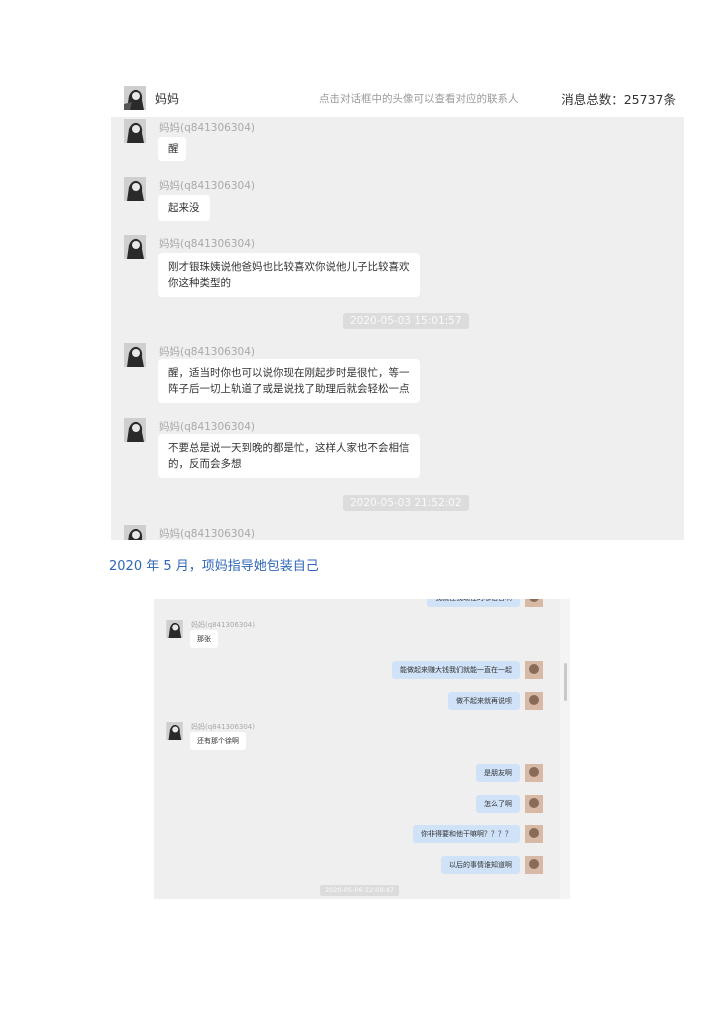 The image size is (724, 1024). Describe the element at coordinates (135, 98) in the screenshot. I see `contact-avatar-icon` at that location.